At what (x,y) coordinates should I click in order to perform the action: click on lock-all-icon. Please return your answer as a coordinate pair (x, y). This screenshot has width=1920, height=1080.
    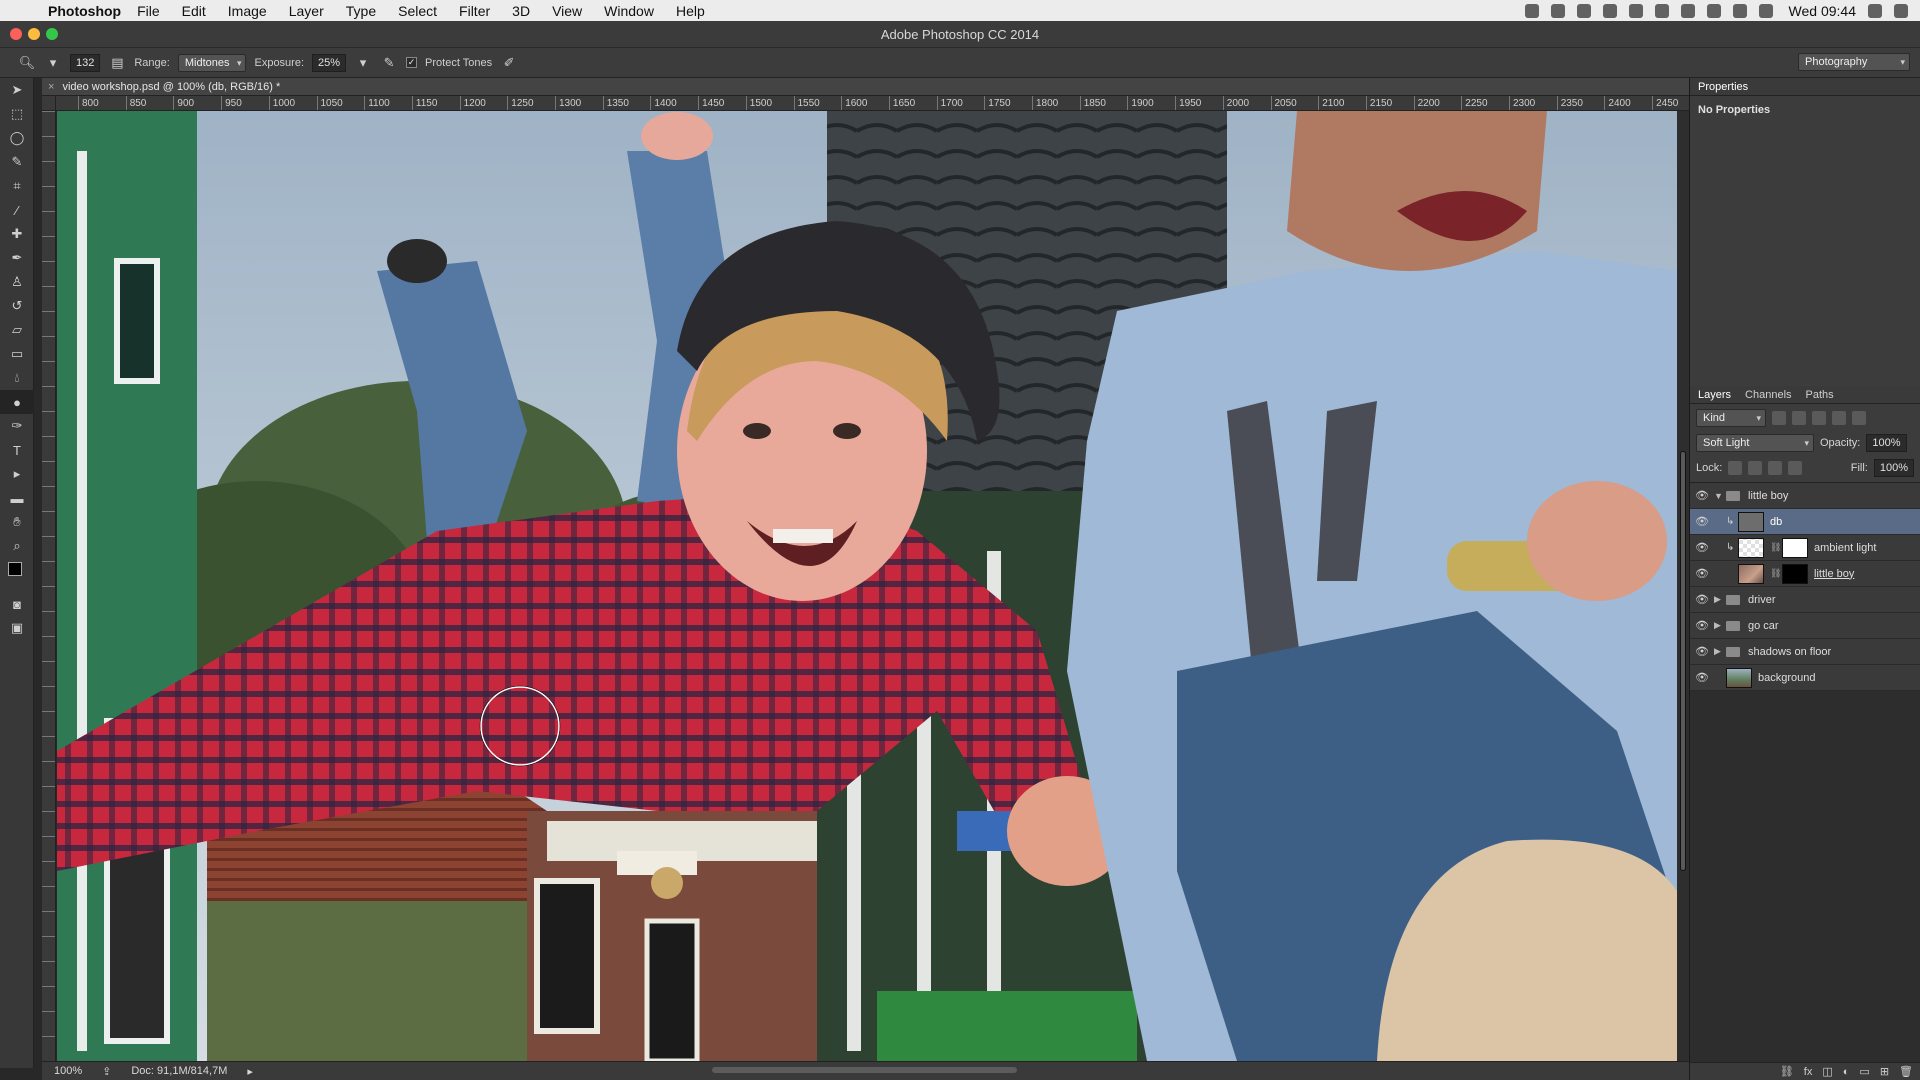
    Looking at the image, I should click on (1795, 468).